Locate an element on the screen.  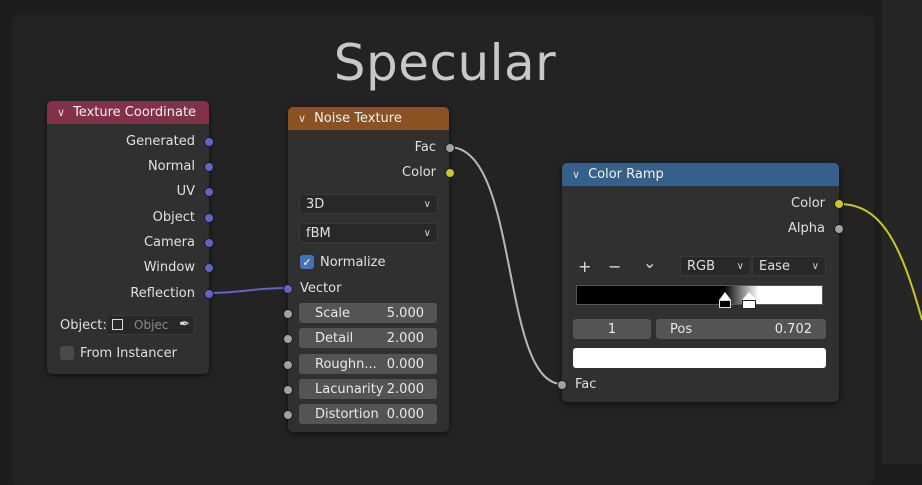
interpolation-value: Ease is located at coordinates (774, 266).